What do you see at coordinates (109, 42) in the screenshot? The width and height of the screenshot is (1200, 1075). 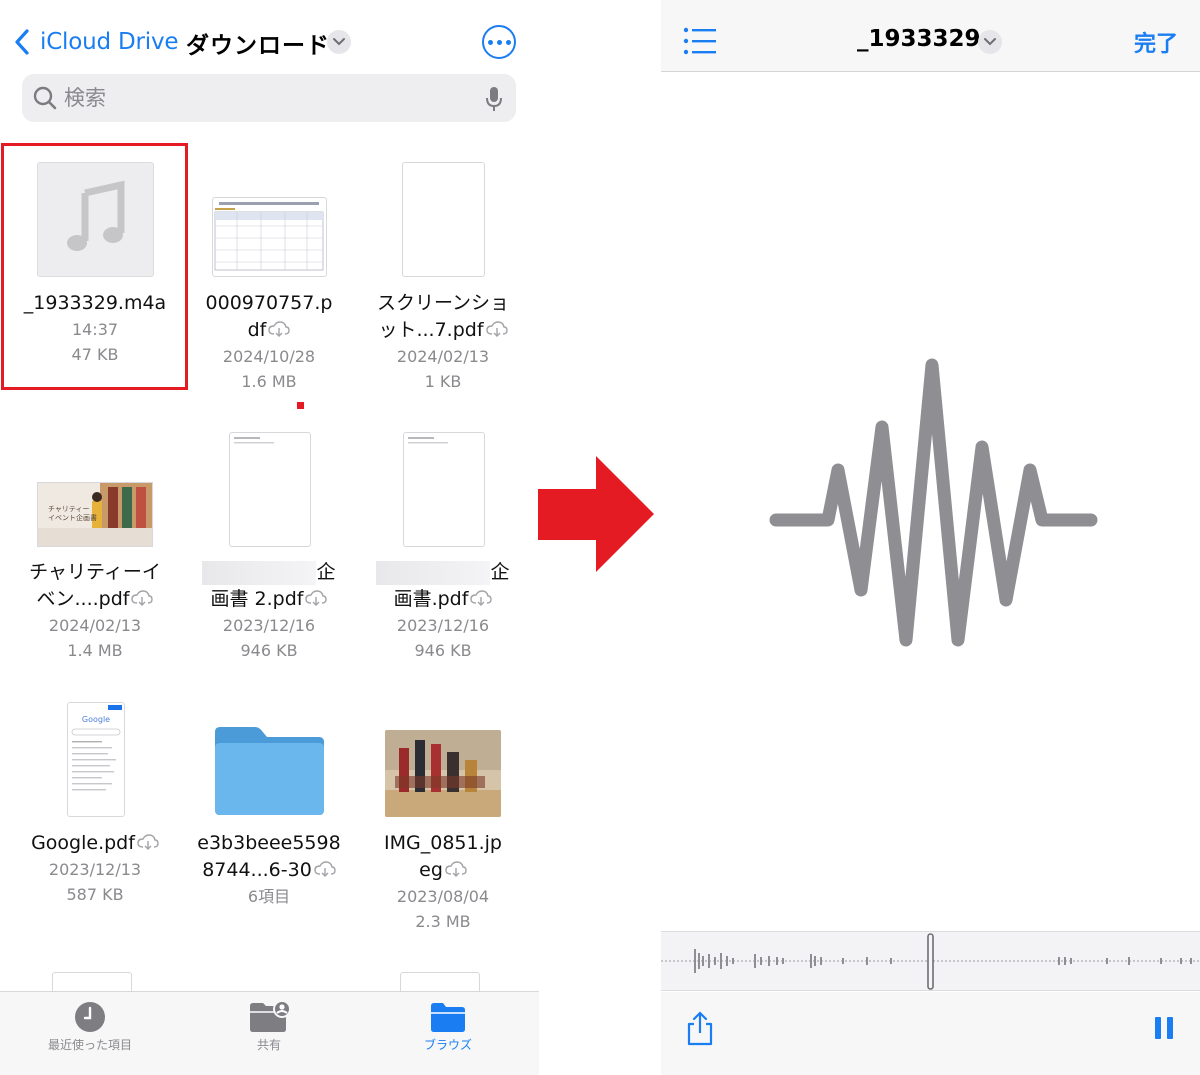 I see `back-label: iCloud Drive` at bounding box center [109, 42].